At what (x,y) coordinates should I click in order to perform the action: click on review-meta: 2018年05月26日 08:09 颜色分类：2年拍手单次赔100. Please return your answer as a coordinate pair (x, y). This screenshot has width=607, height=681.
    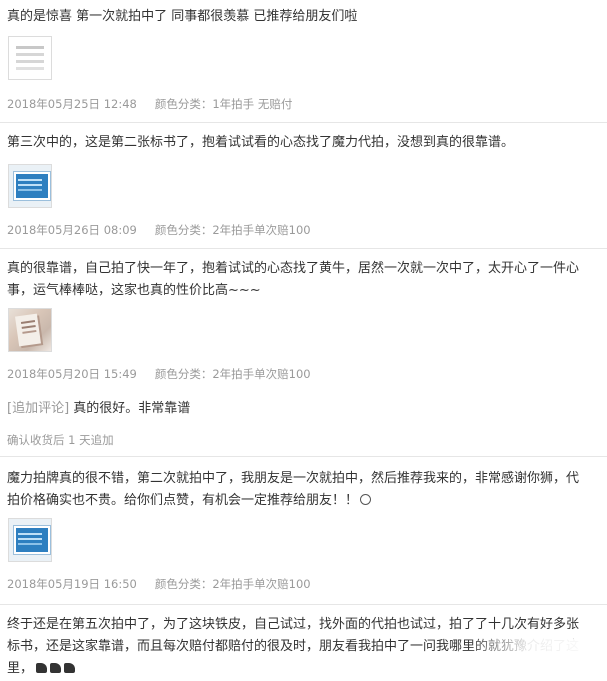
    Looking at the image, I should click on (159, 230).